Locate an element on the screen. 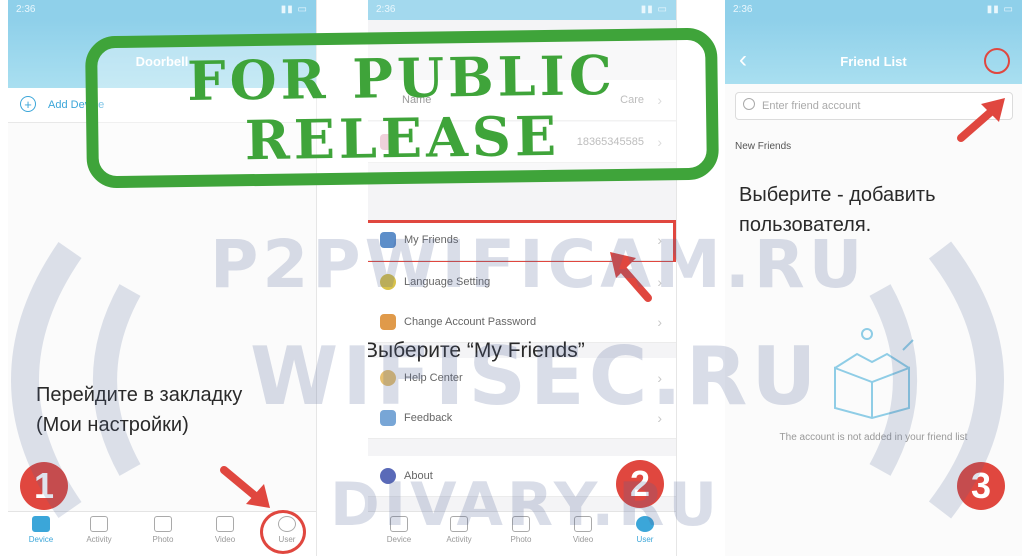 The image size is (1022, 556). section-header: New Friends is located at coordinates (763, 146).